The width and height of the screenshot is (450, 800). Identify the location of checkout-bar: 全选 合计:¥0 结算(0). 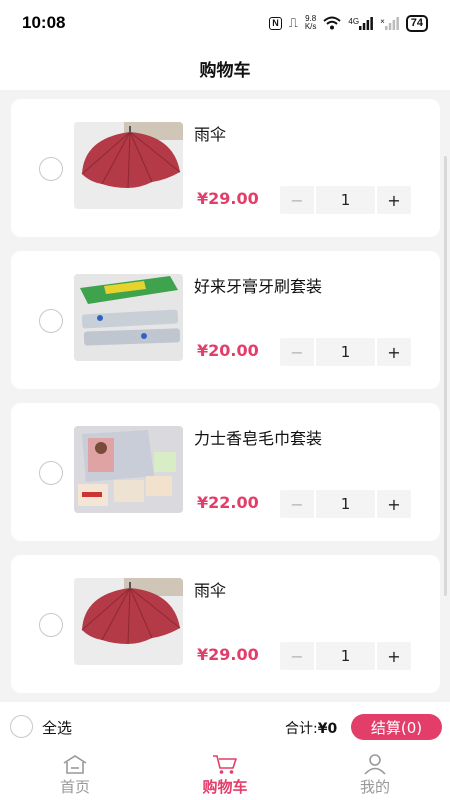
(225, 726).